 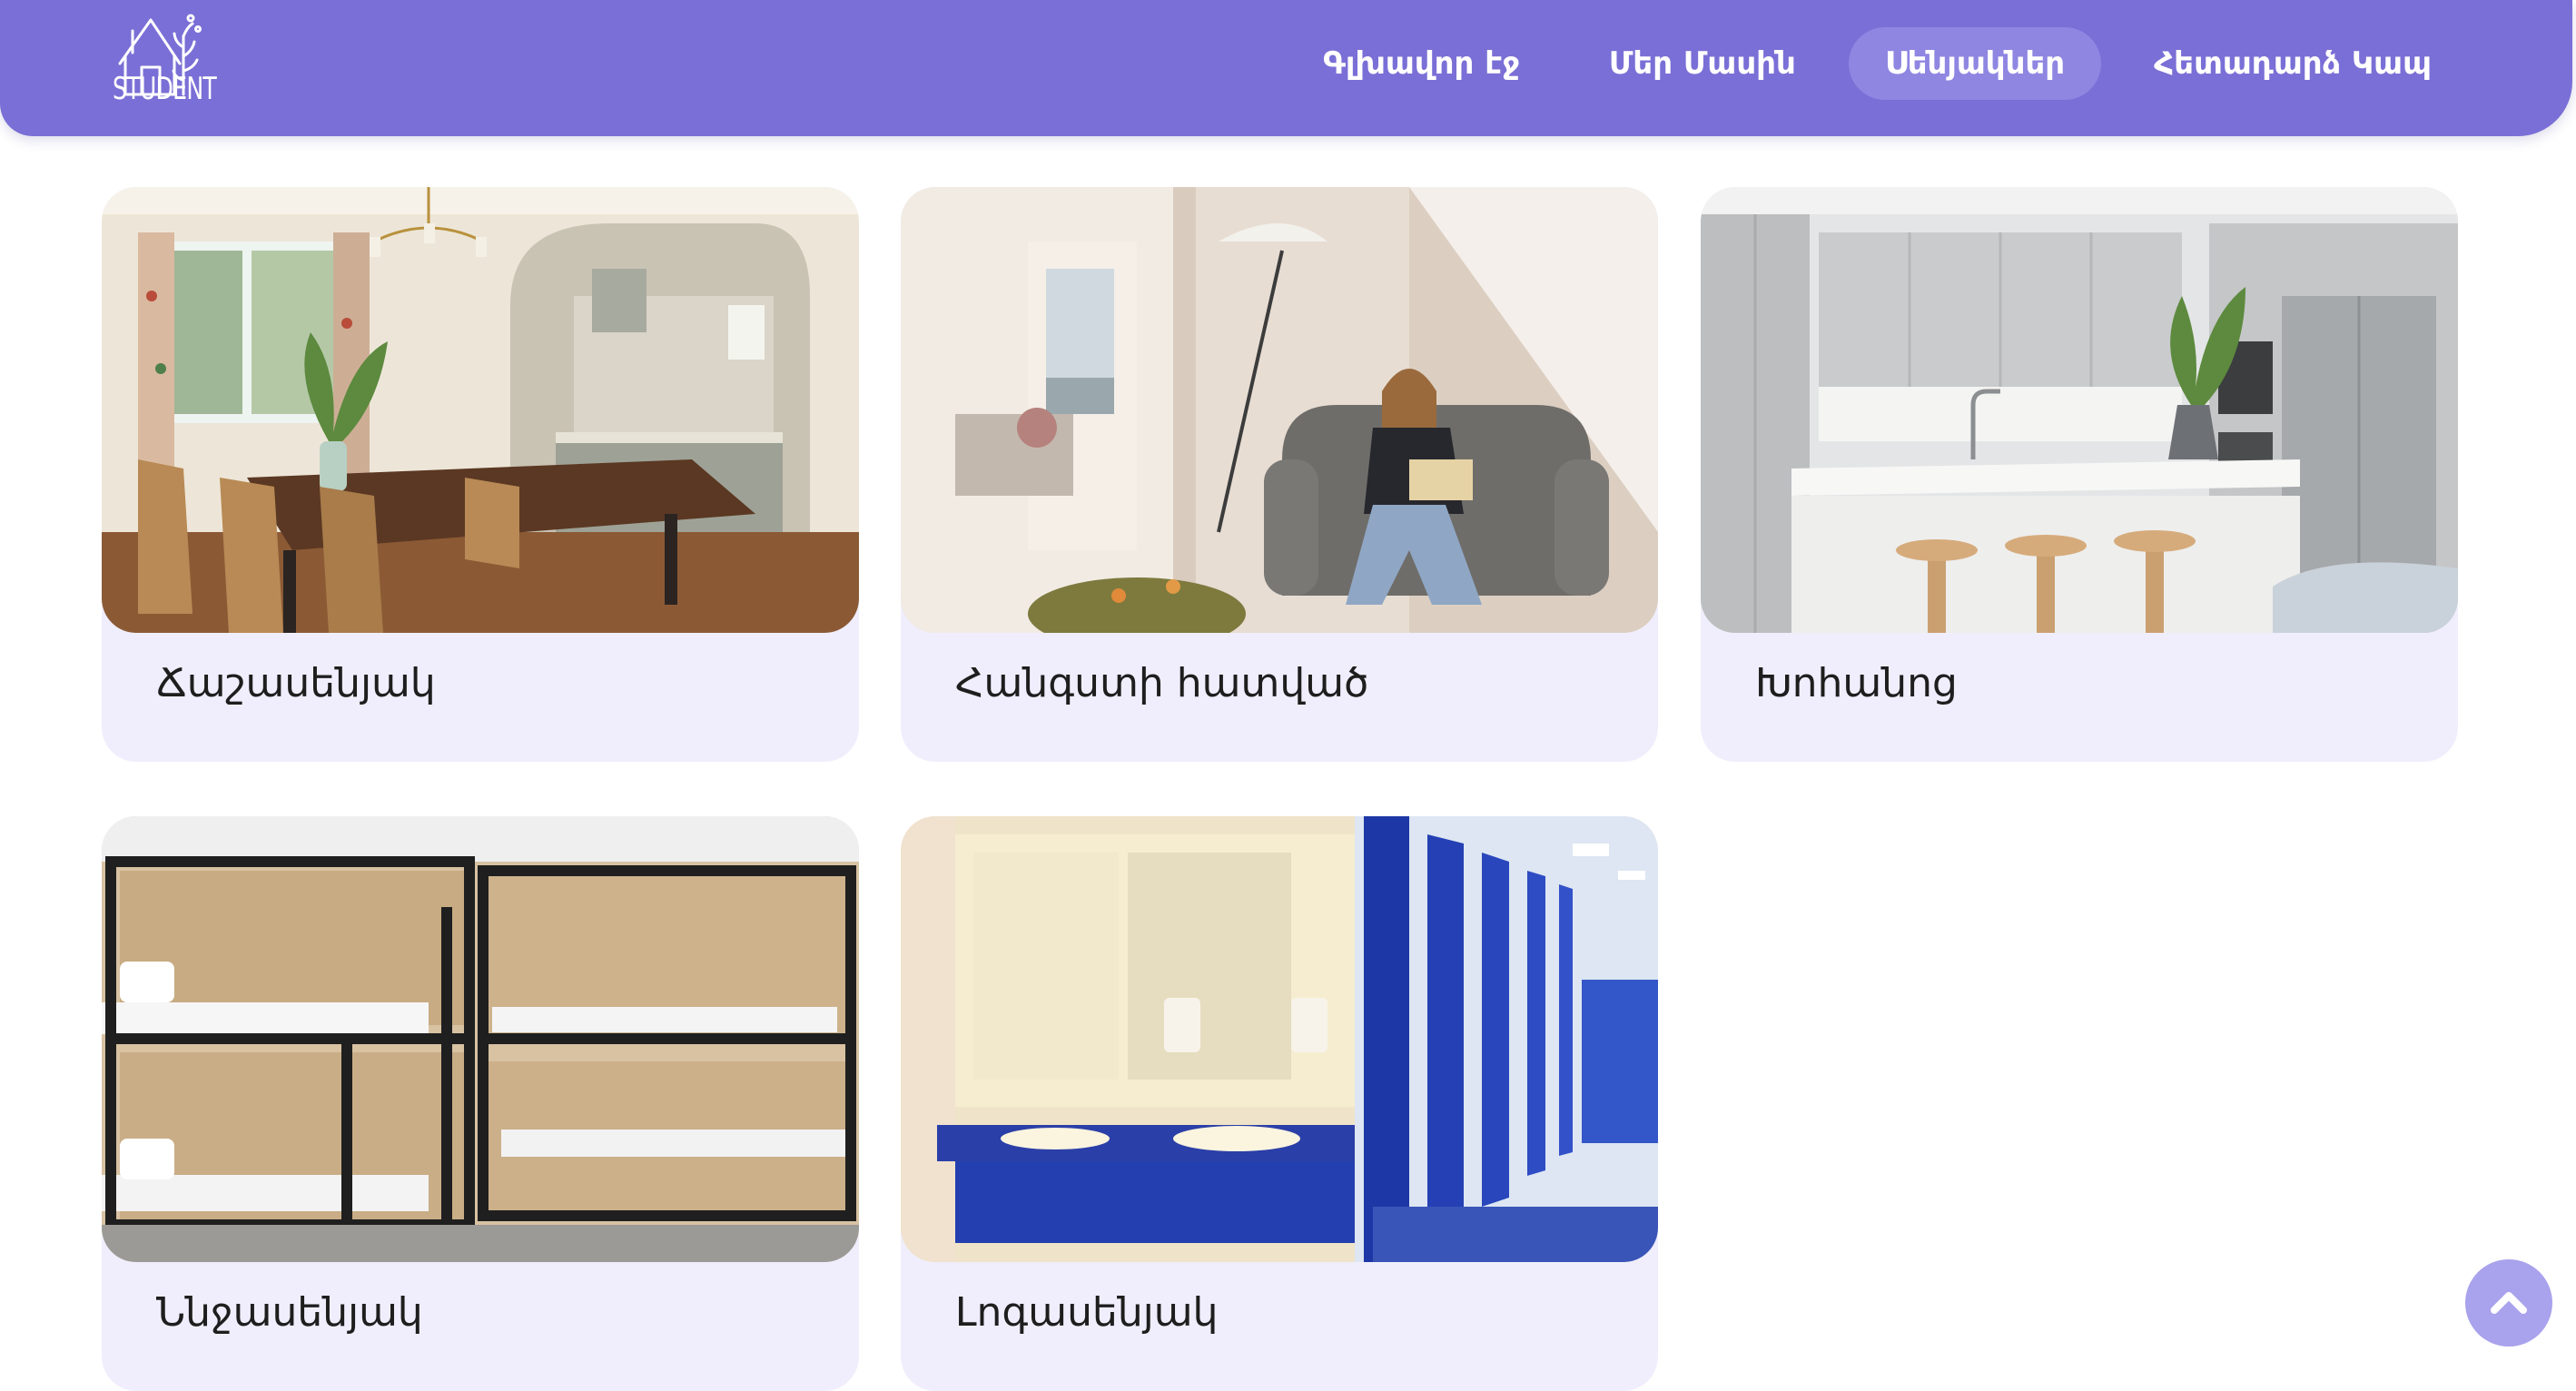 I want to click on nav-item-rooms: Սենյակներ, so click(x=1975, y=63).